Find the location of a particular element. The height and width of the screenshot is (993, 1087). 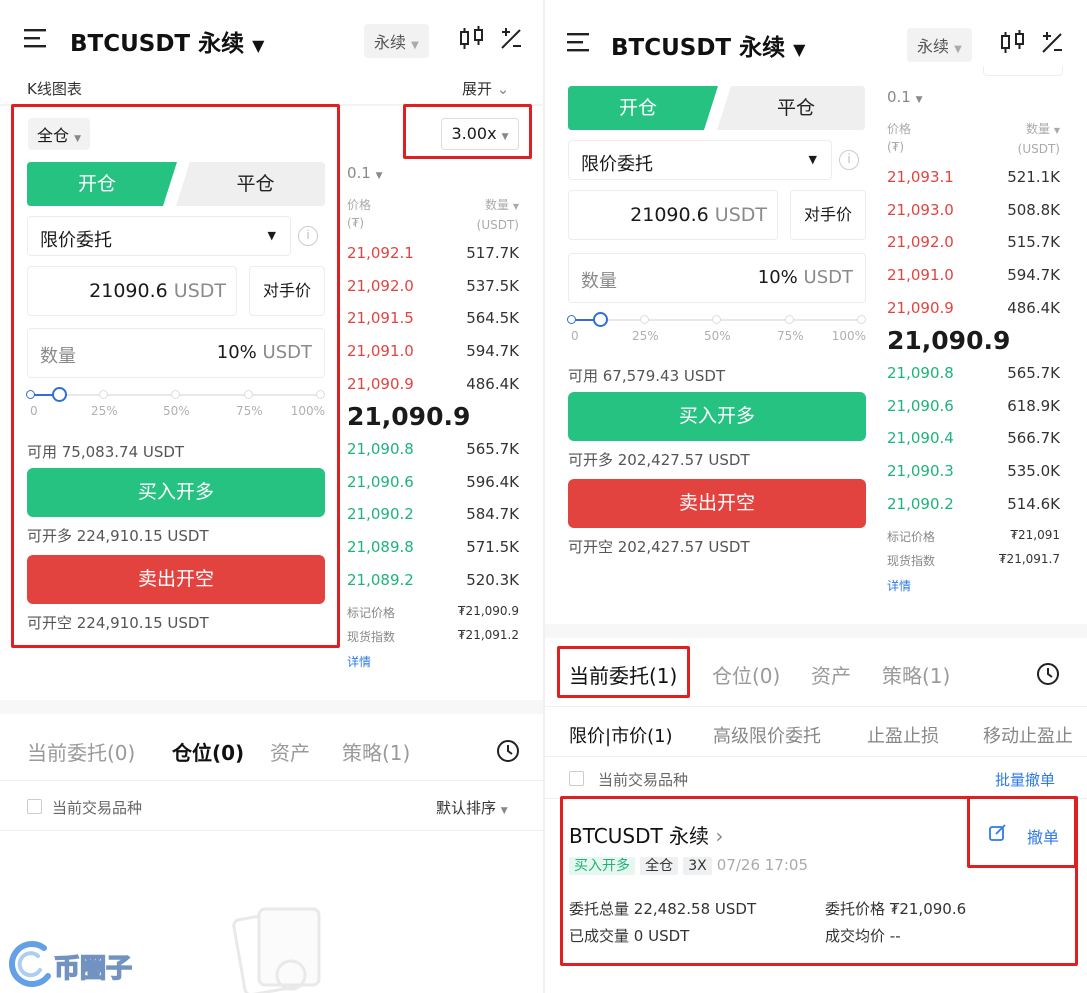

orderbook-row: 21,092.0 537.5K is located at coordinates (433, 288).